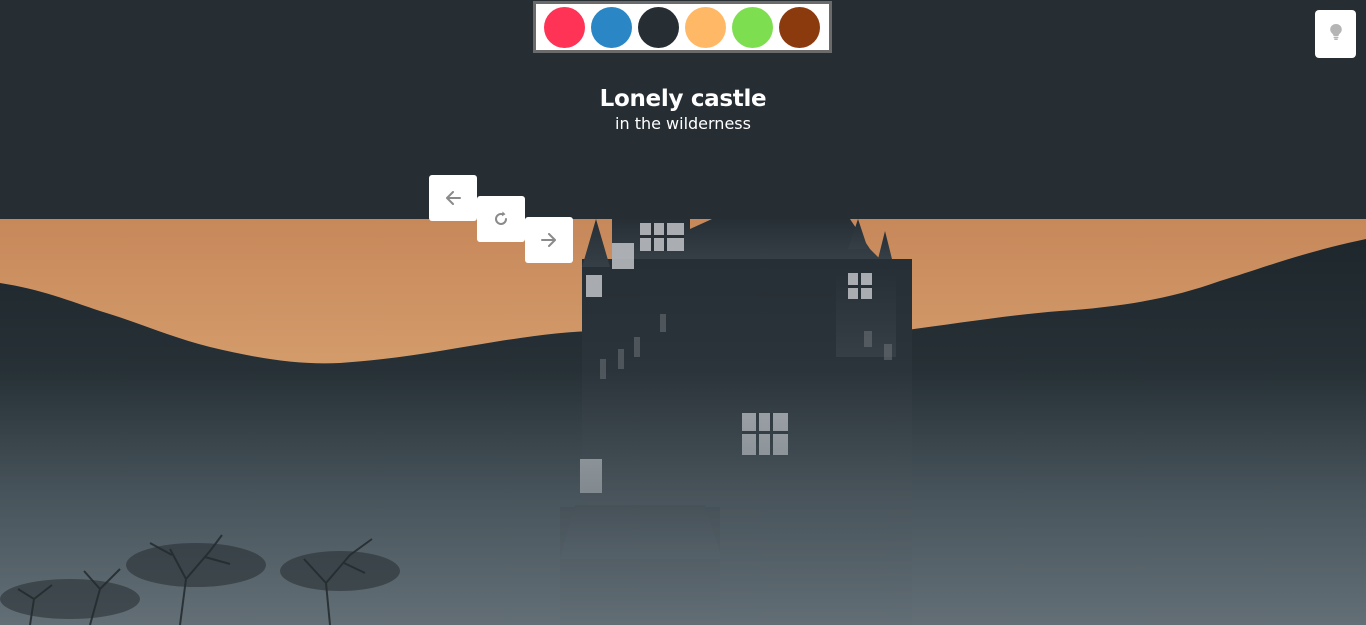  I want to click on next-button, so click(549, 240).